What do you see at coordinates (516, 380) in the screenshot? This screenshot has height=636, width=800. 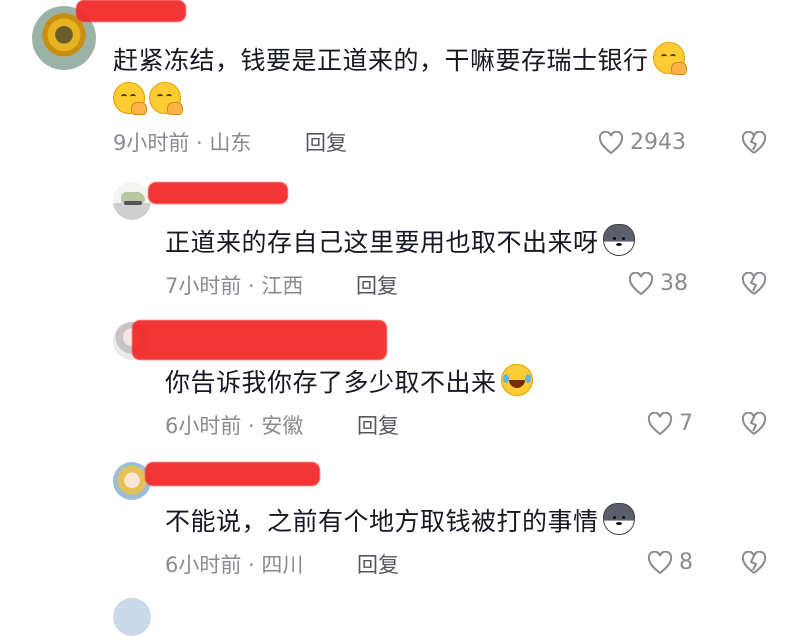 I see `laugh-cry-emoji-icon` at bounding box center [516, 380].